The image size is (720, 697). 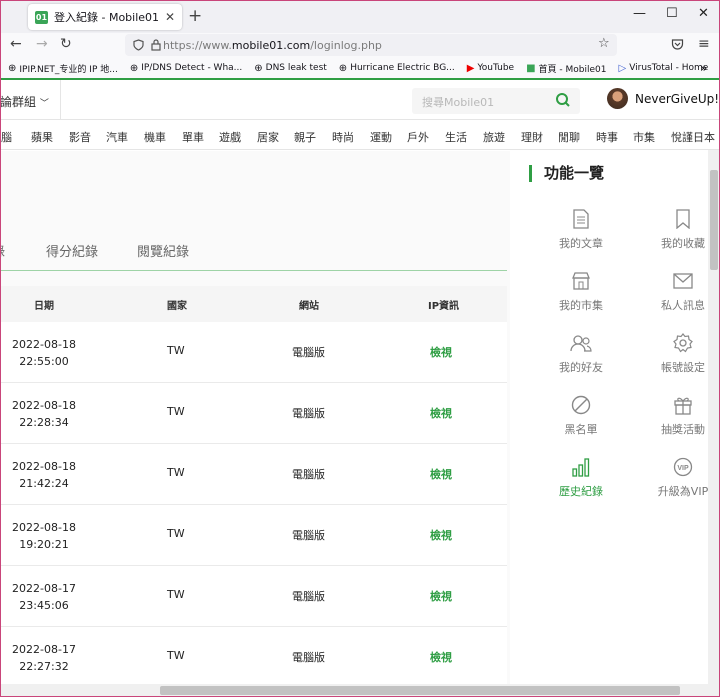 I want to click on category-item: 時事, so click(x=607, y=137).